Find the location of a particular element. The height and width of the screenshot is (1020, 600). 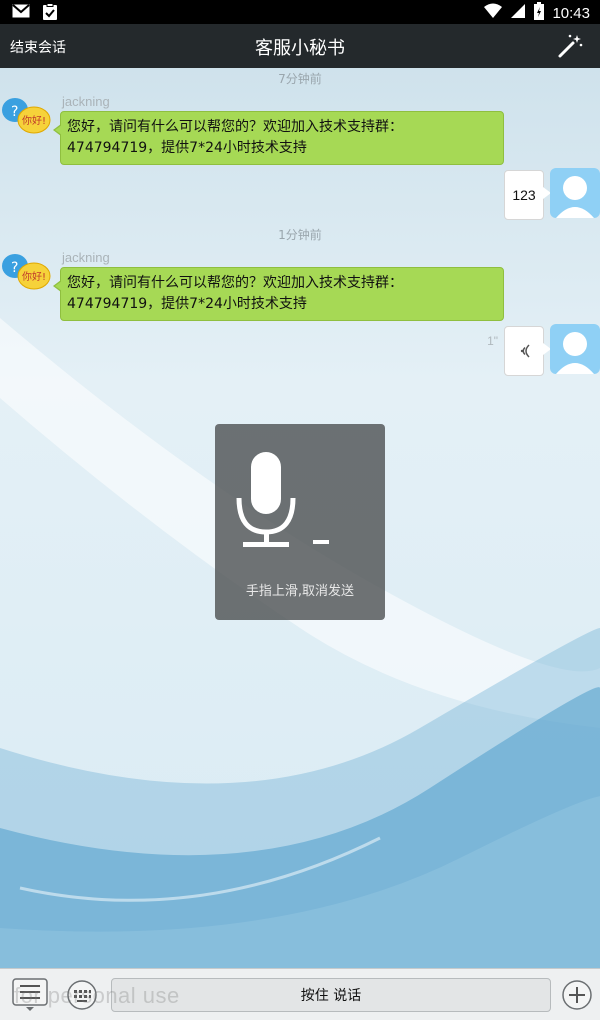

title-bar: 结束会话 客服小秘书 is located at coordinates (300, 46).